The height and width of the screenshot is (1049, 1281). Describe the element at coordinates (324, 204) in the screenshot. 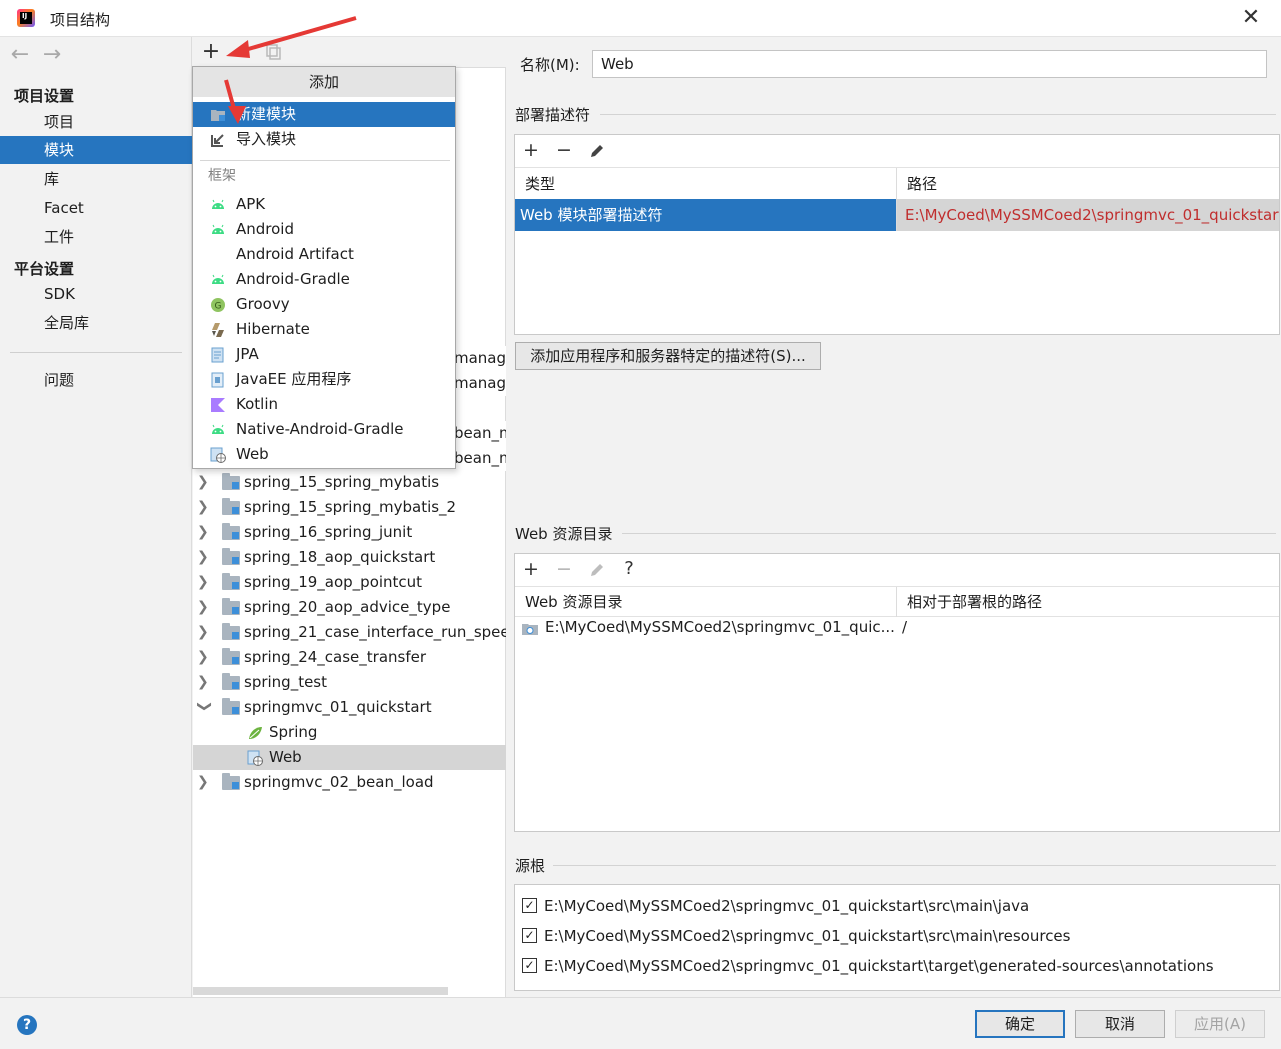

I see `menu-item-apk: APK` at that location.